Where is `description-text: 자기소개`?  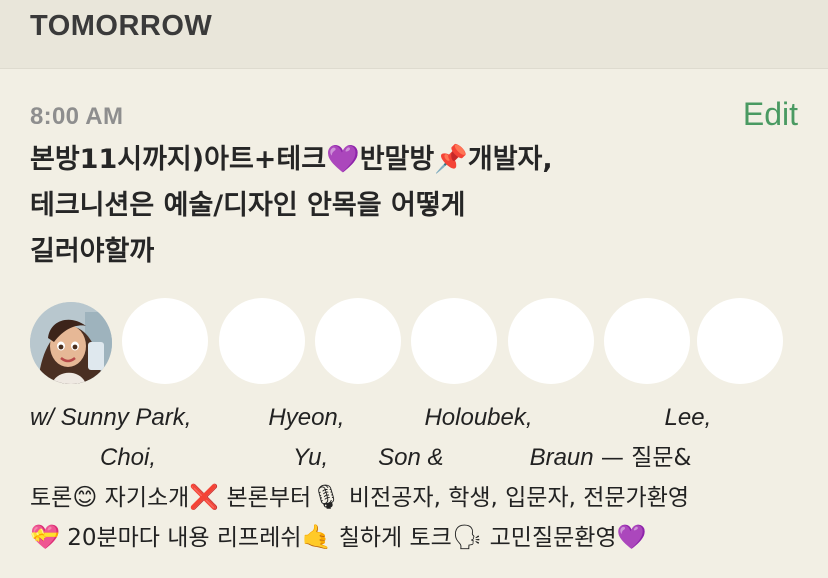
description-text: 자기소개 is located at coordinates (143, 498).